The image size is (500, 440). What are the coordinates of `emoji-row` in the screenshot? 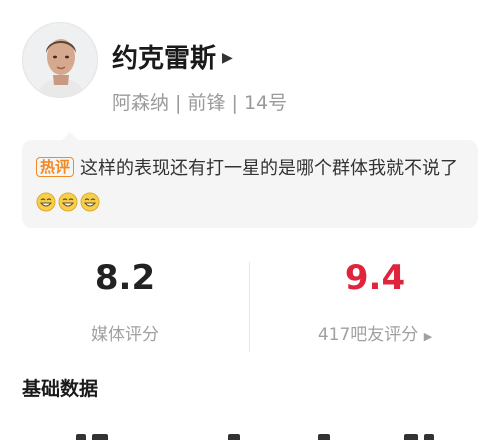 It's located at (68, 202).